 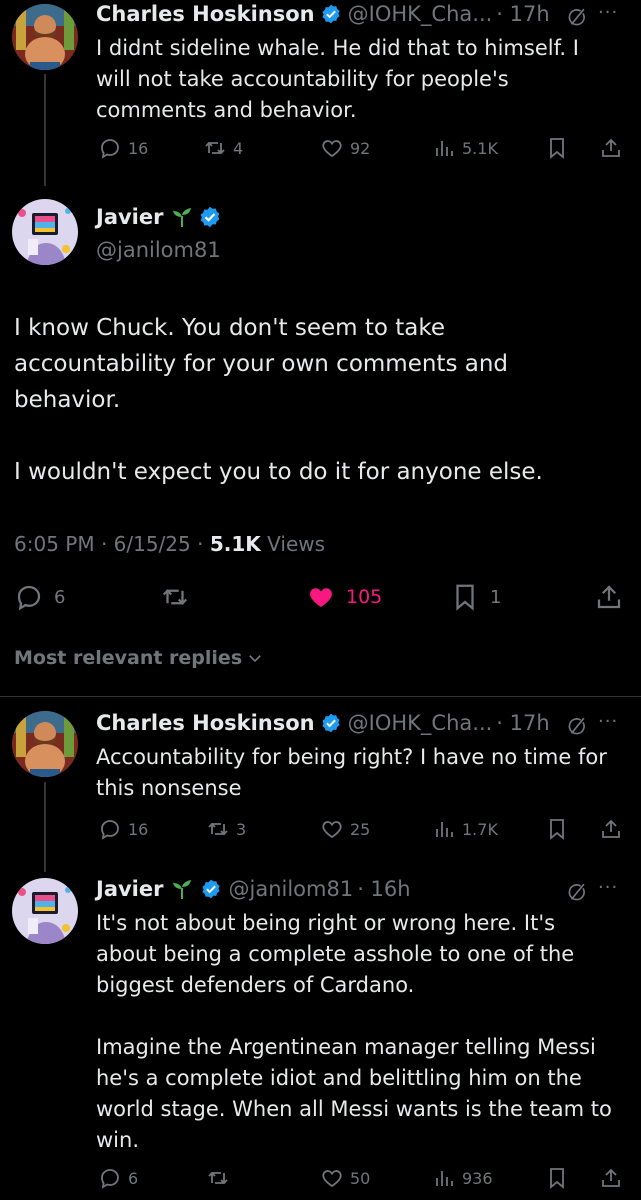 I want to click on bookmark-count: 1, so click(x=496, y=597).